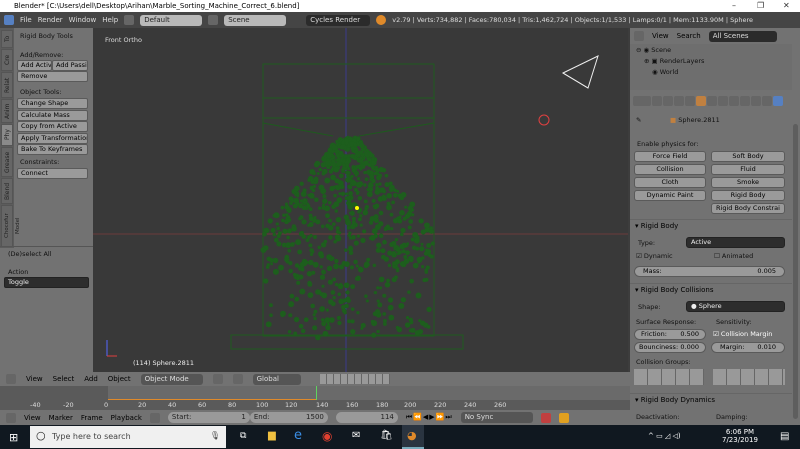 This screenshot has height=449, width=800. What do you see at coordinates (61, 418) in the screenshot?
I see `menu-marker: Marker` at bounding box center [61, 418].